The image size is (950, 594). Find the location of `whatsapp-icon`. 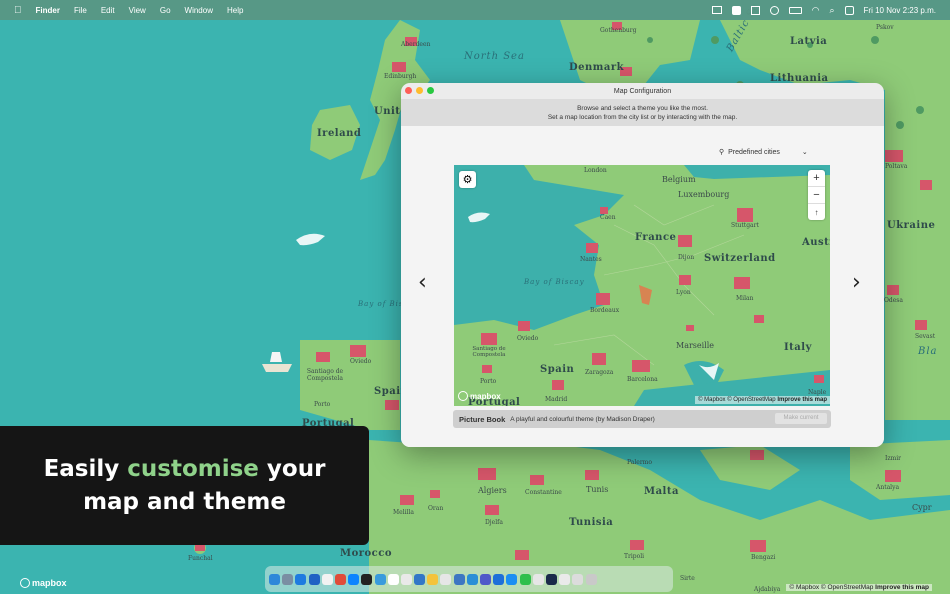

whatsapp-icon is located at coordinates (525, 579).